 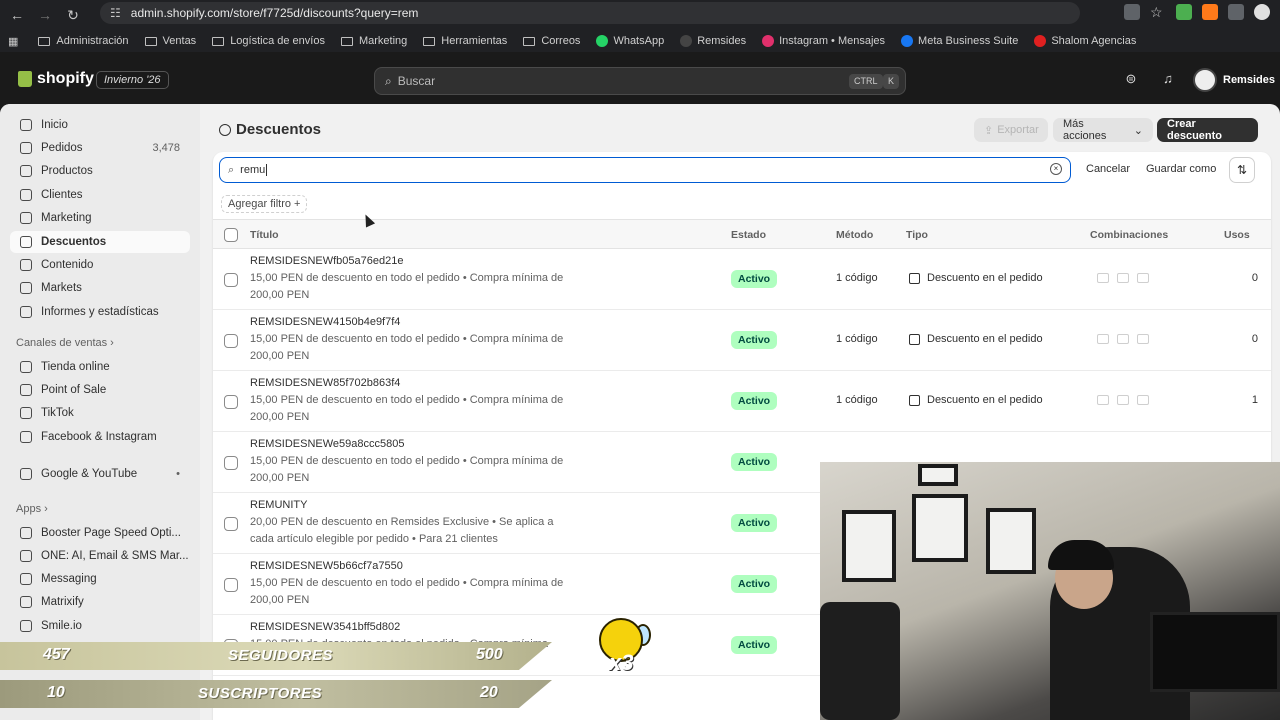 What do you see at coordinates (26, 218) in the screenshot?
I see `marketing-icon` at bounding box center [26, 218].